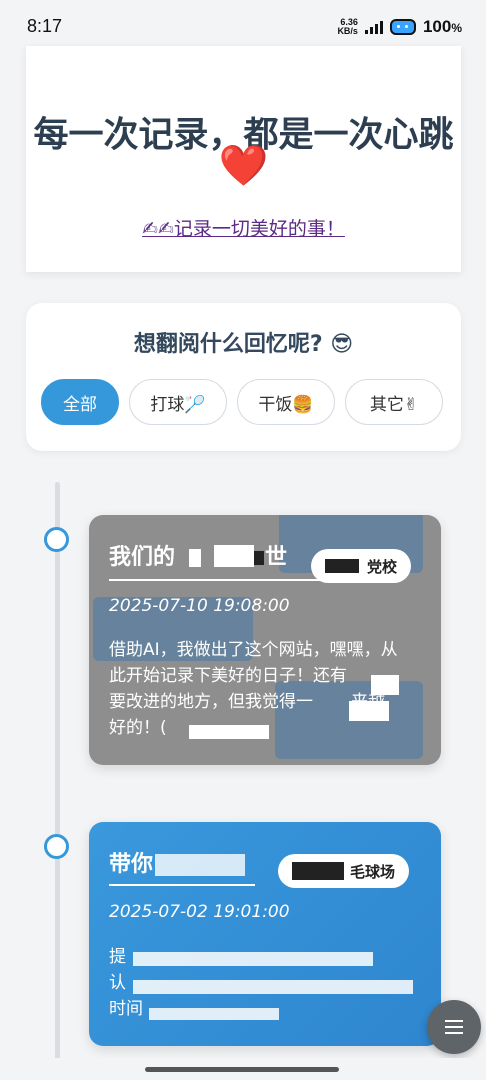 Image resolution: width=486 pixels, height=1080 pixels. I want to click on hero-link: ✍✍记录一切美好的事！, so click(243, 227).